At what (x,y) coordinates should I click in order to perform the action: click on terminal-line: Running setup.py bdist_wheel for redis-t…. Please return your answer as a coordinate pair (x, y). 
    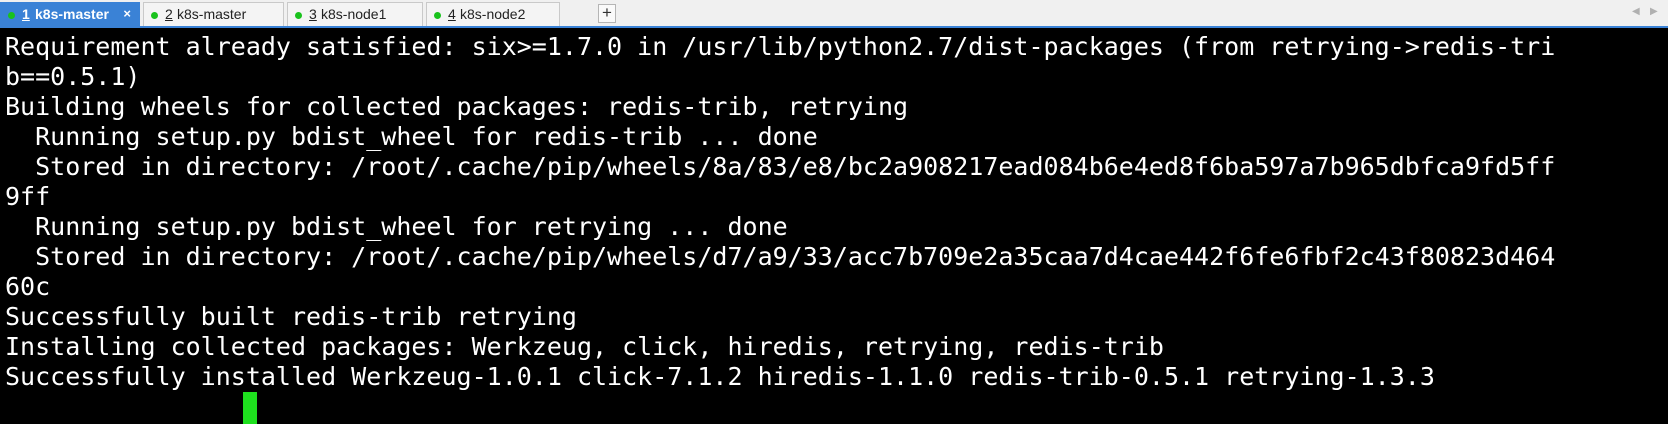
    Looking at the image, I should click on (411, 136).